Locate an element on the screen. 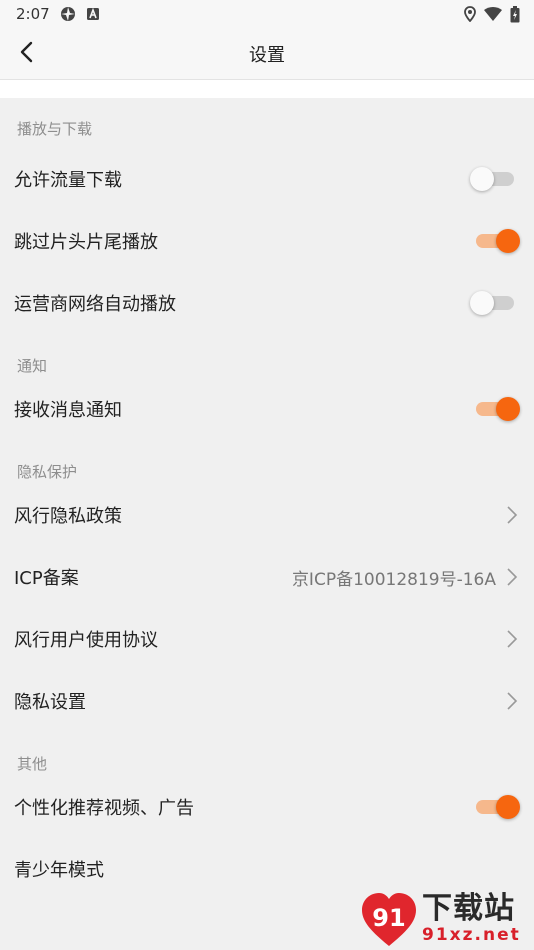  toggle-switch-personalized-recommend is located at coordinates (498, 807).